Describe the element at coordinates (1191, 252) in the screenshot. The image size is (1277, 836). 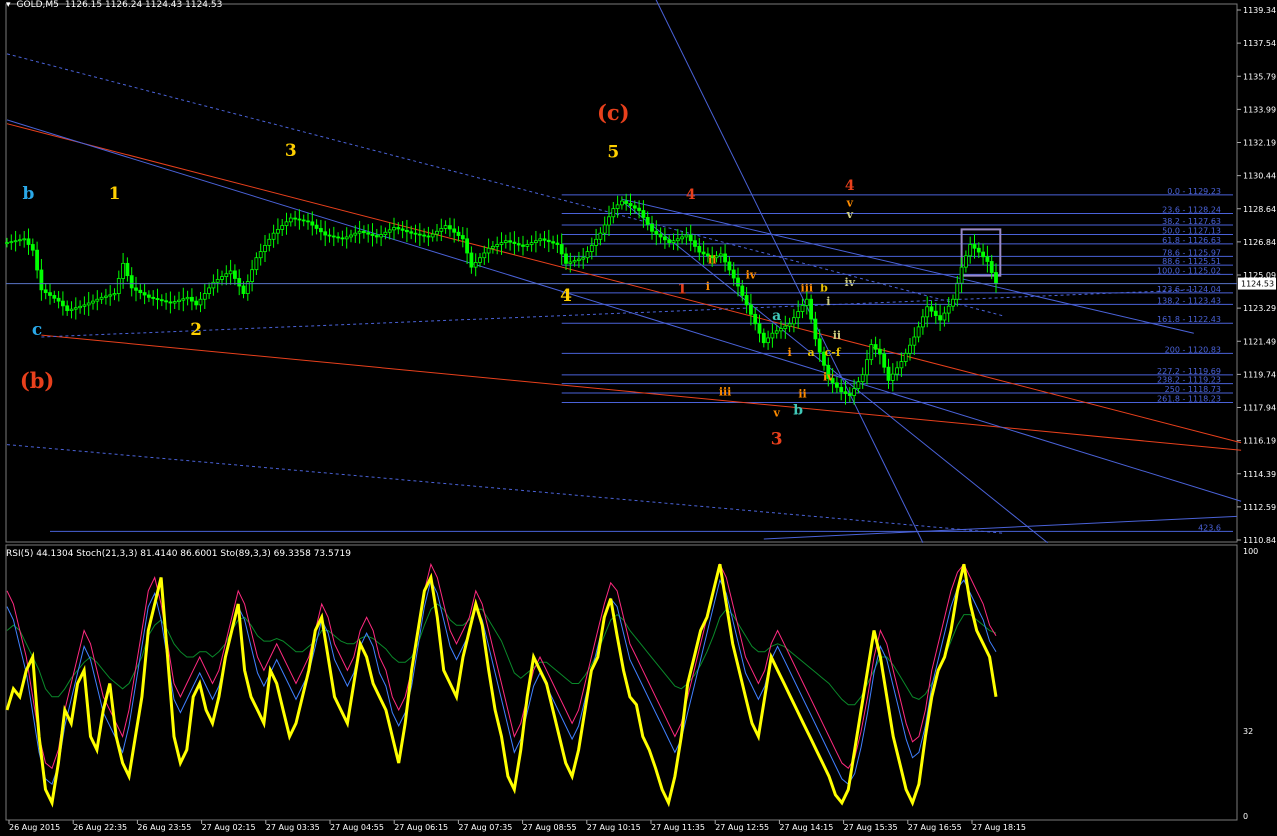
I see `fib-level-label: 78.6 - 1125.97` at that location.